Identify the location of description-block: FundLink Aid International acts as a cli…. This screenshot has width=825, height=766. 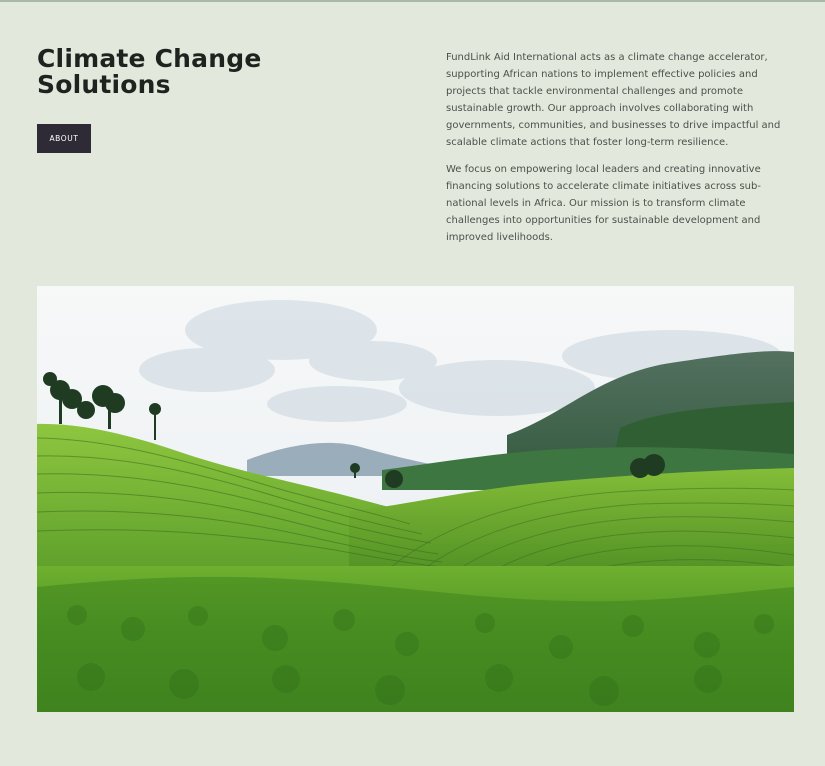
(622, 152).